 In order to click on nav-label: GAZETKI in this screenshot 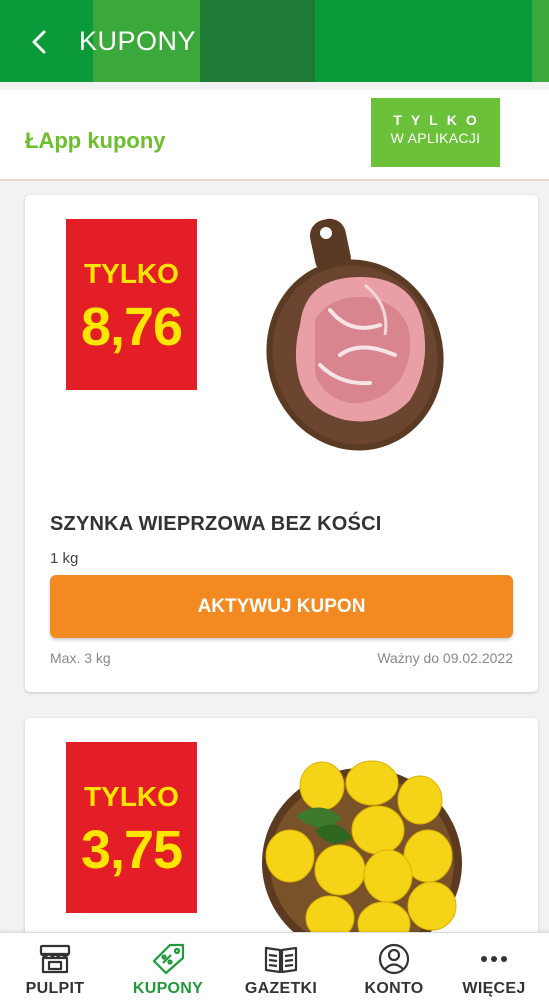, I will do `click(281, 988)`.